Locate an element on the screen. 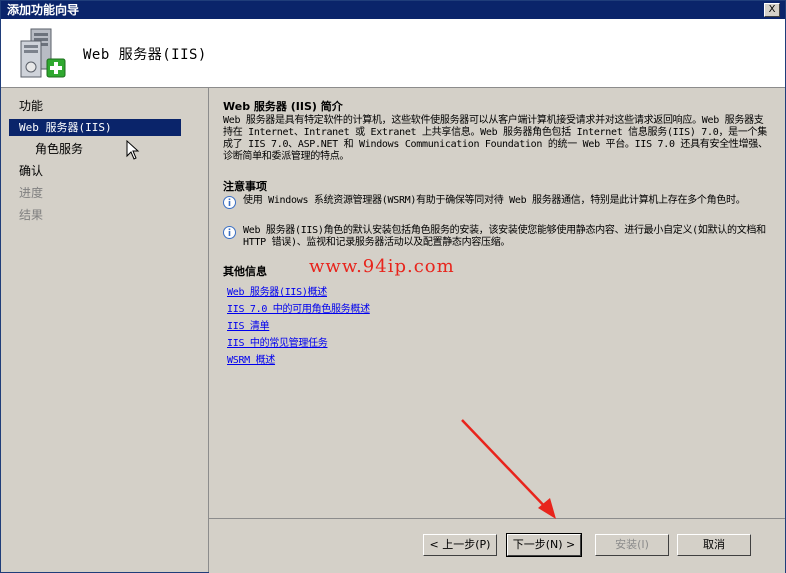 This screenshot has height=573, width=786. mouse-cursor-icon is located at coordinates (133, 150).